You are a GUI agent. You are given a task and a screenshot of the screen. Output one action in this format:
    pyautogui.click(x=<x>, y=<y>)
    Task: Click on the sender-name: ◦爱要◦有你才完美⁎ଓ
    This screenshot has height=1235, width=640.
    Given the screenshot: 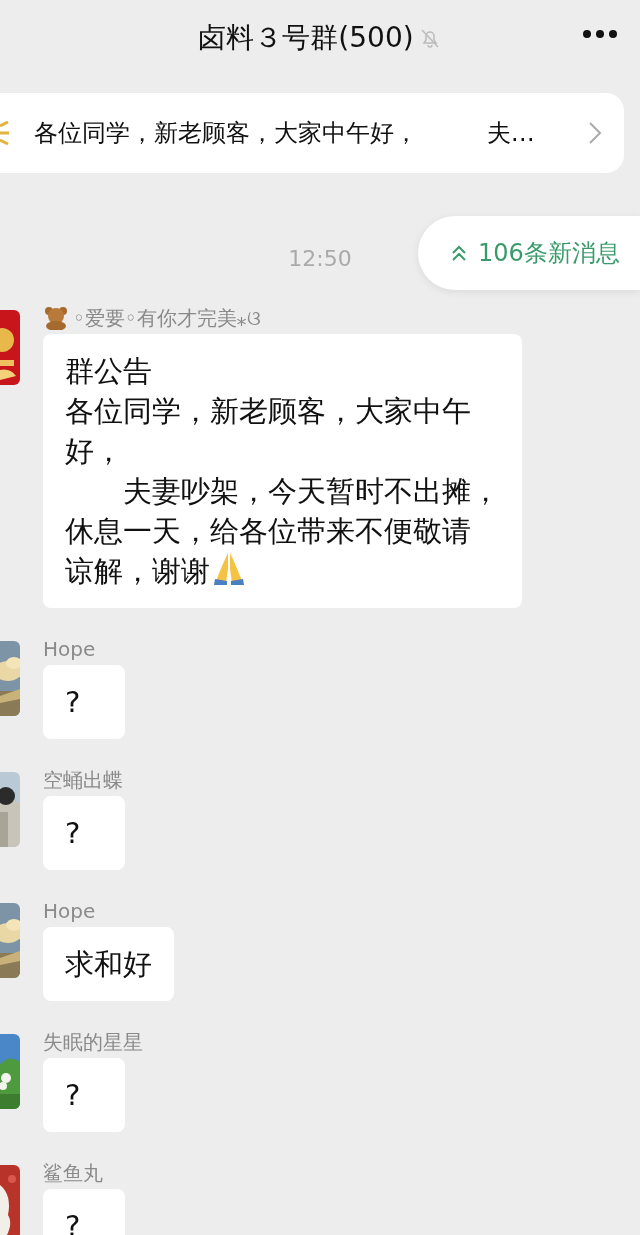 What is the action you would take?
    pyautogui.click(x=167, y=318)
    